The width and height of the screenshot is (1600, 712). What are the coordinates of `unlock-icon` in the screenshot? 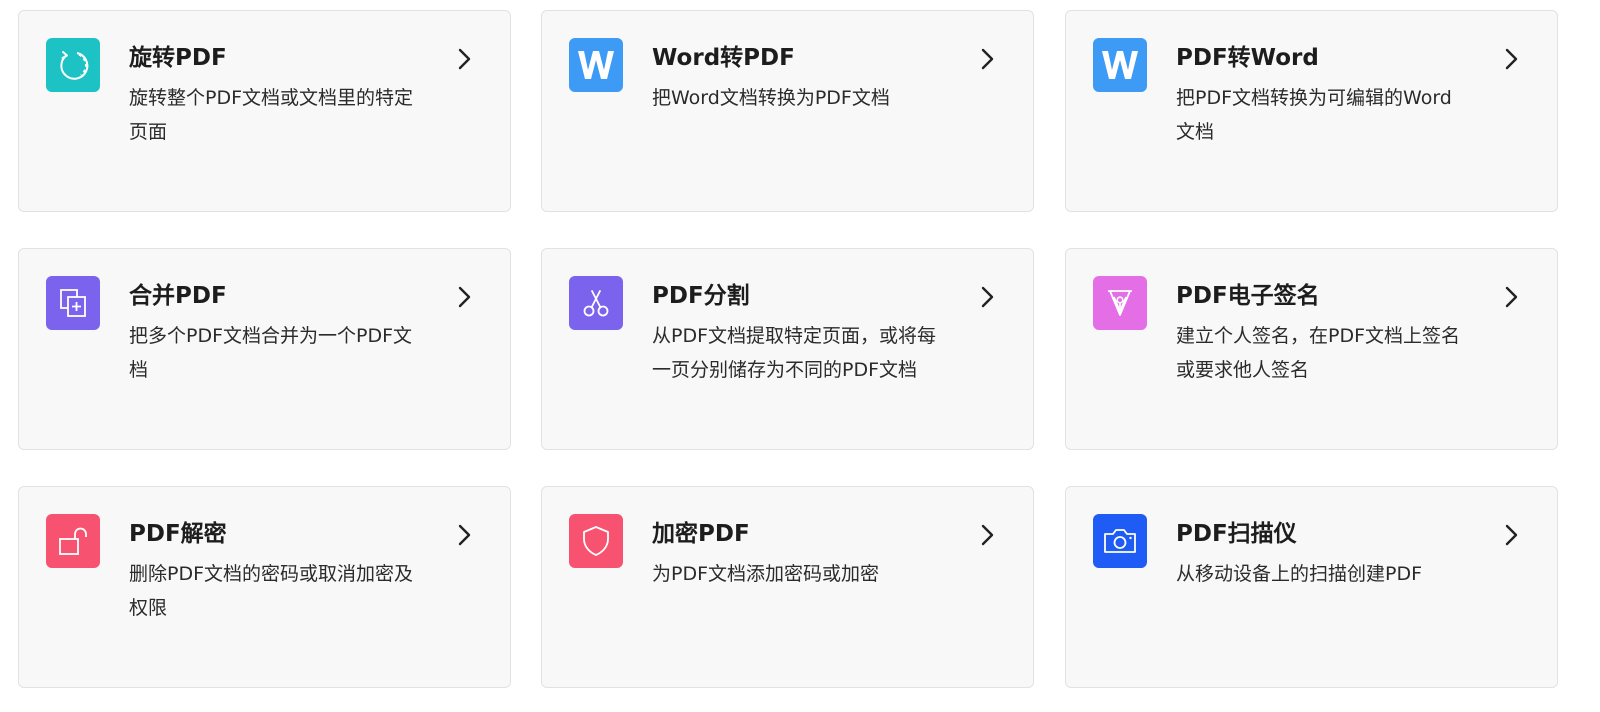 It's located at (73, 541).